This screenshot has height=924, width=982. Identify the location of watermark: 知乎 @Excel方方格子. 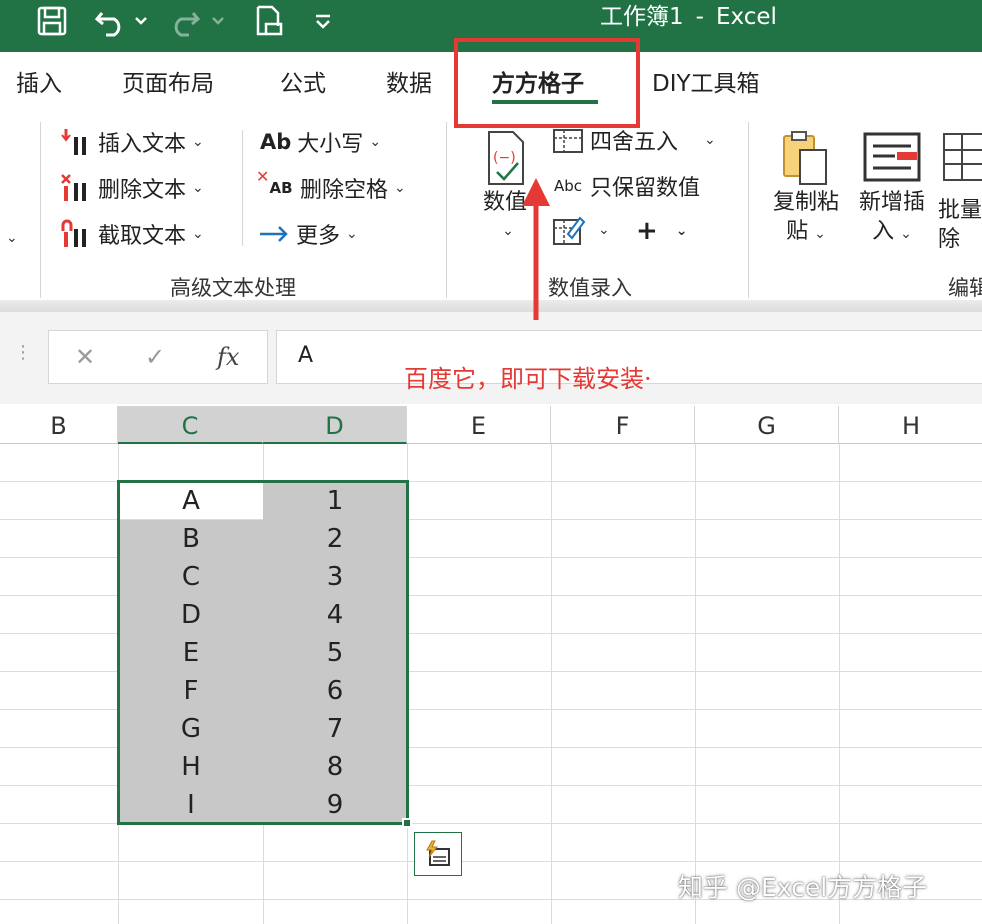
(803, 887).